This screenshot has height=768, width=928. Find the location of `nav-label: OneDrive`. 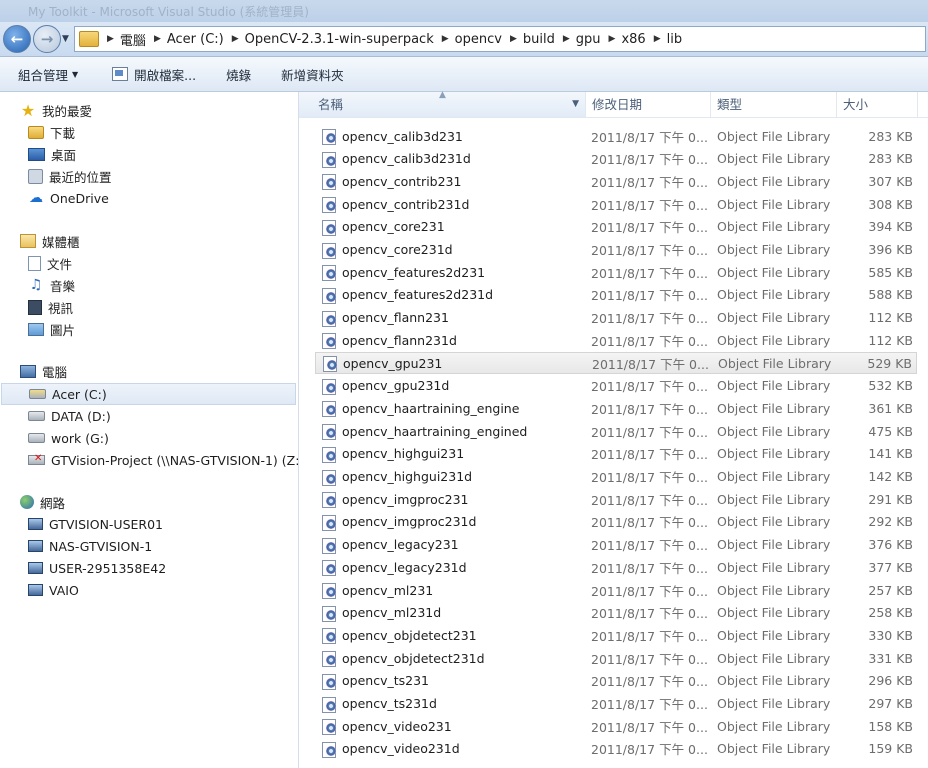

nav-label: OneDrive is located at coordinates (79, 198).